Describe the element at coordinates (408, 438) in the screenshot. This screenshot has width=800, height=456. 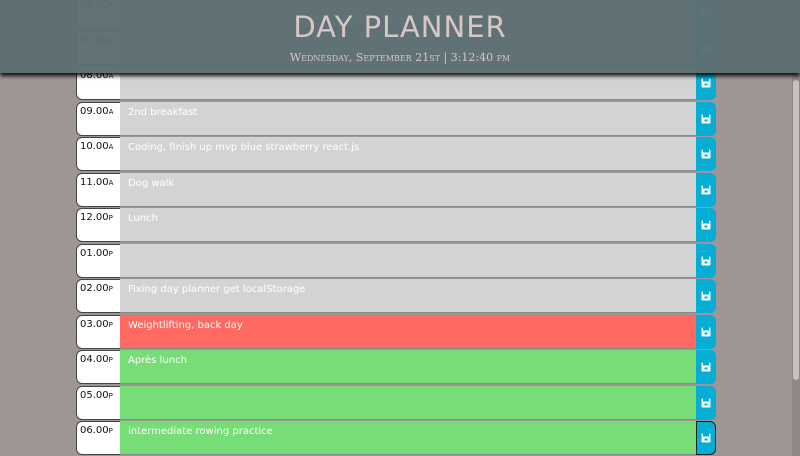
I see `task-input: intermediate rowing practice` at that location.